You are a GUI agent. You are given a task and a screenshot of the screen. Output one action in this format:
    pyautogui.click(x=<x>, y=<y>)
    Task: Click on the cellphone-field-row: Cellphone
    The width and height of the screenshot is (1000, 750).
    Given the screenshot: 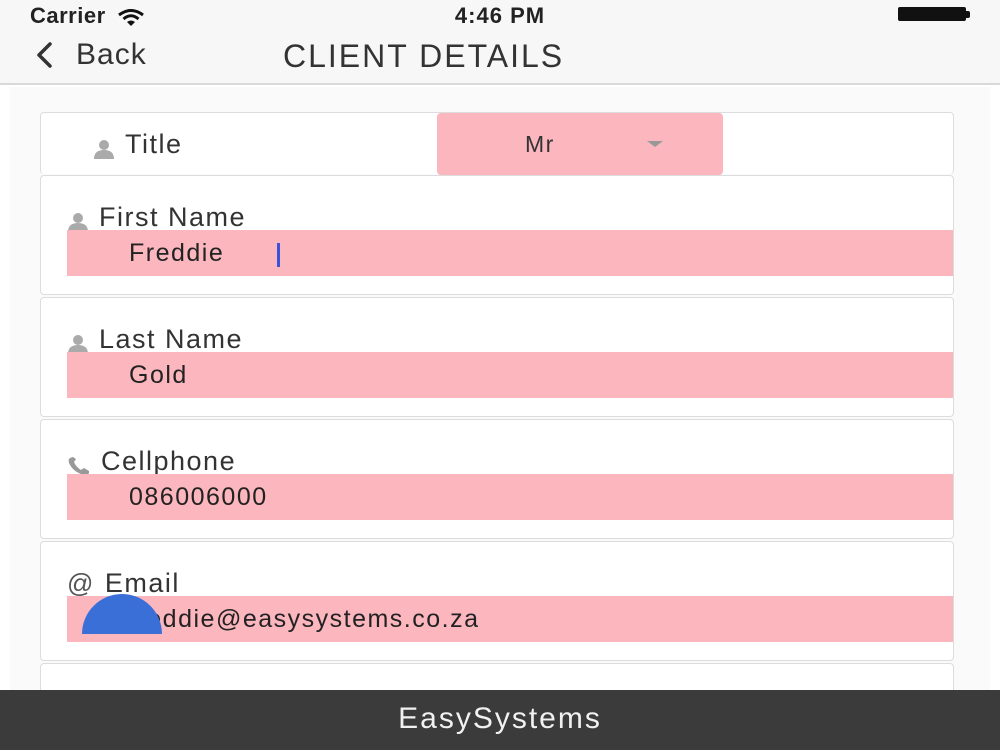 What is the action you would take?
    pyautogui.click(x=497, y=479)
    